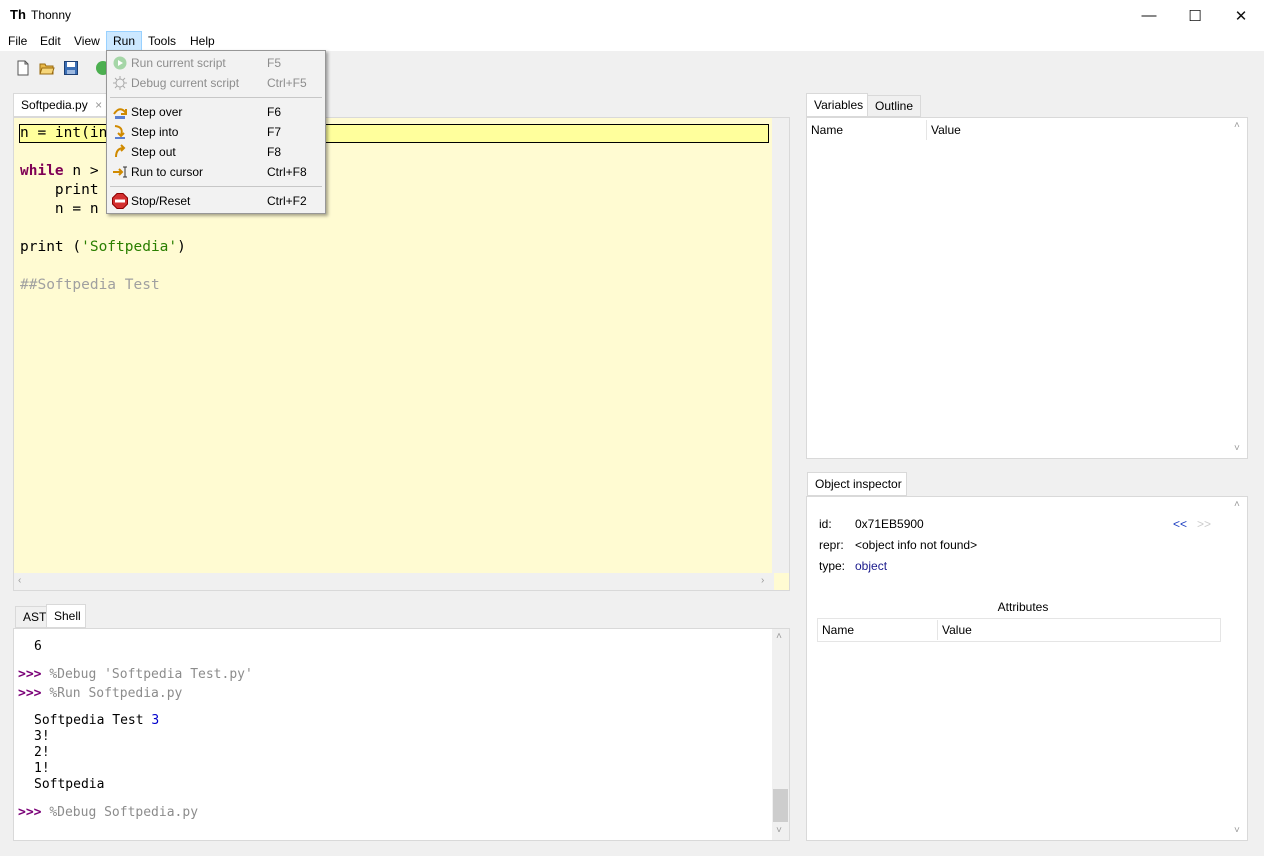  Describe the element at coordinates (216, 186) in the screenshot. I see `menu-separator` at that location.